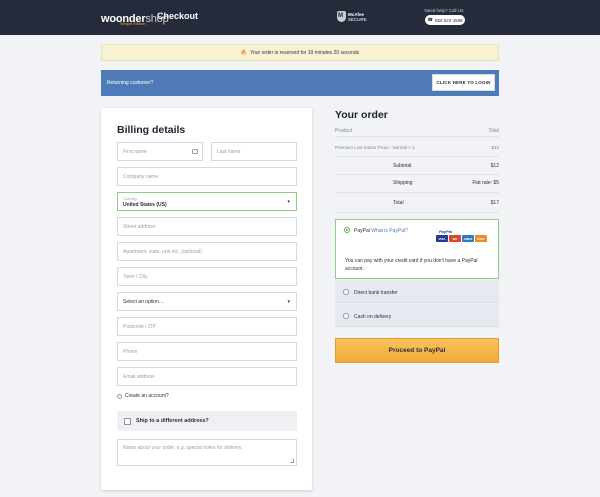  What do you see at coordinates (444, 10) in the screenshot?
I see `help-text: Need help? Call Us:` at bounding box center [444, 10].